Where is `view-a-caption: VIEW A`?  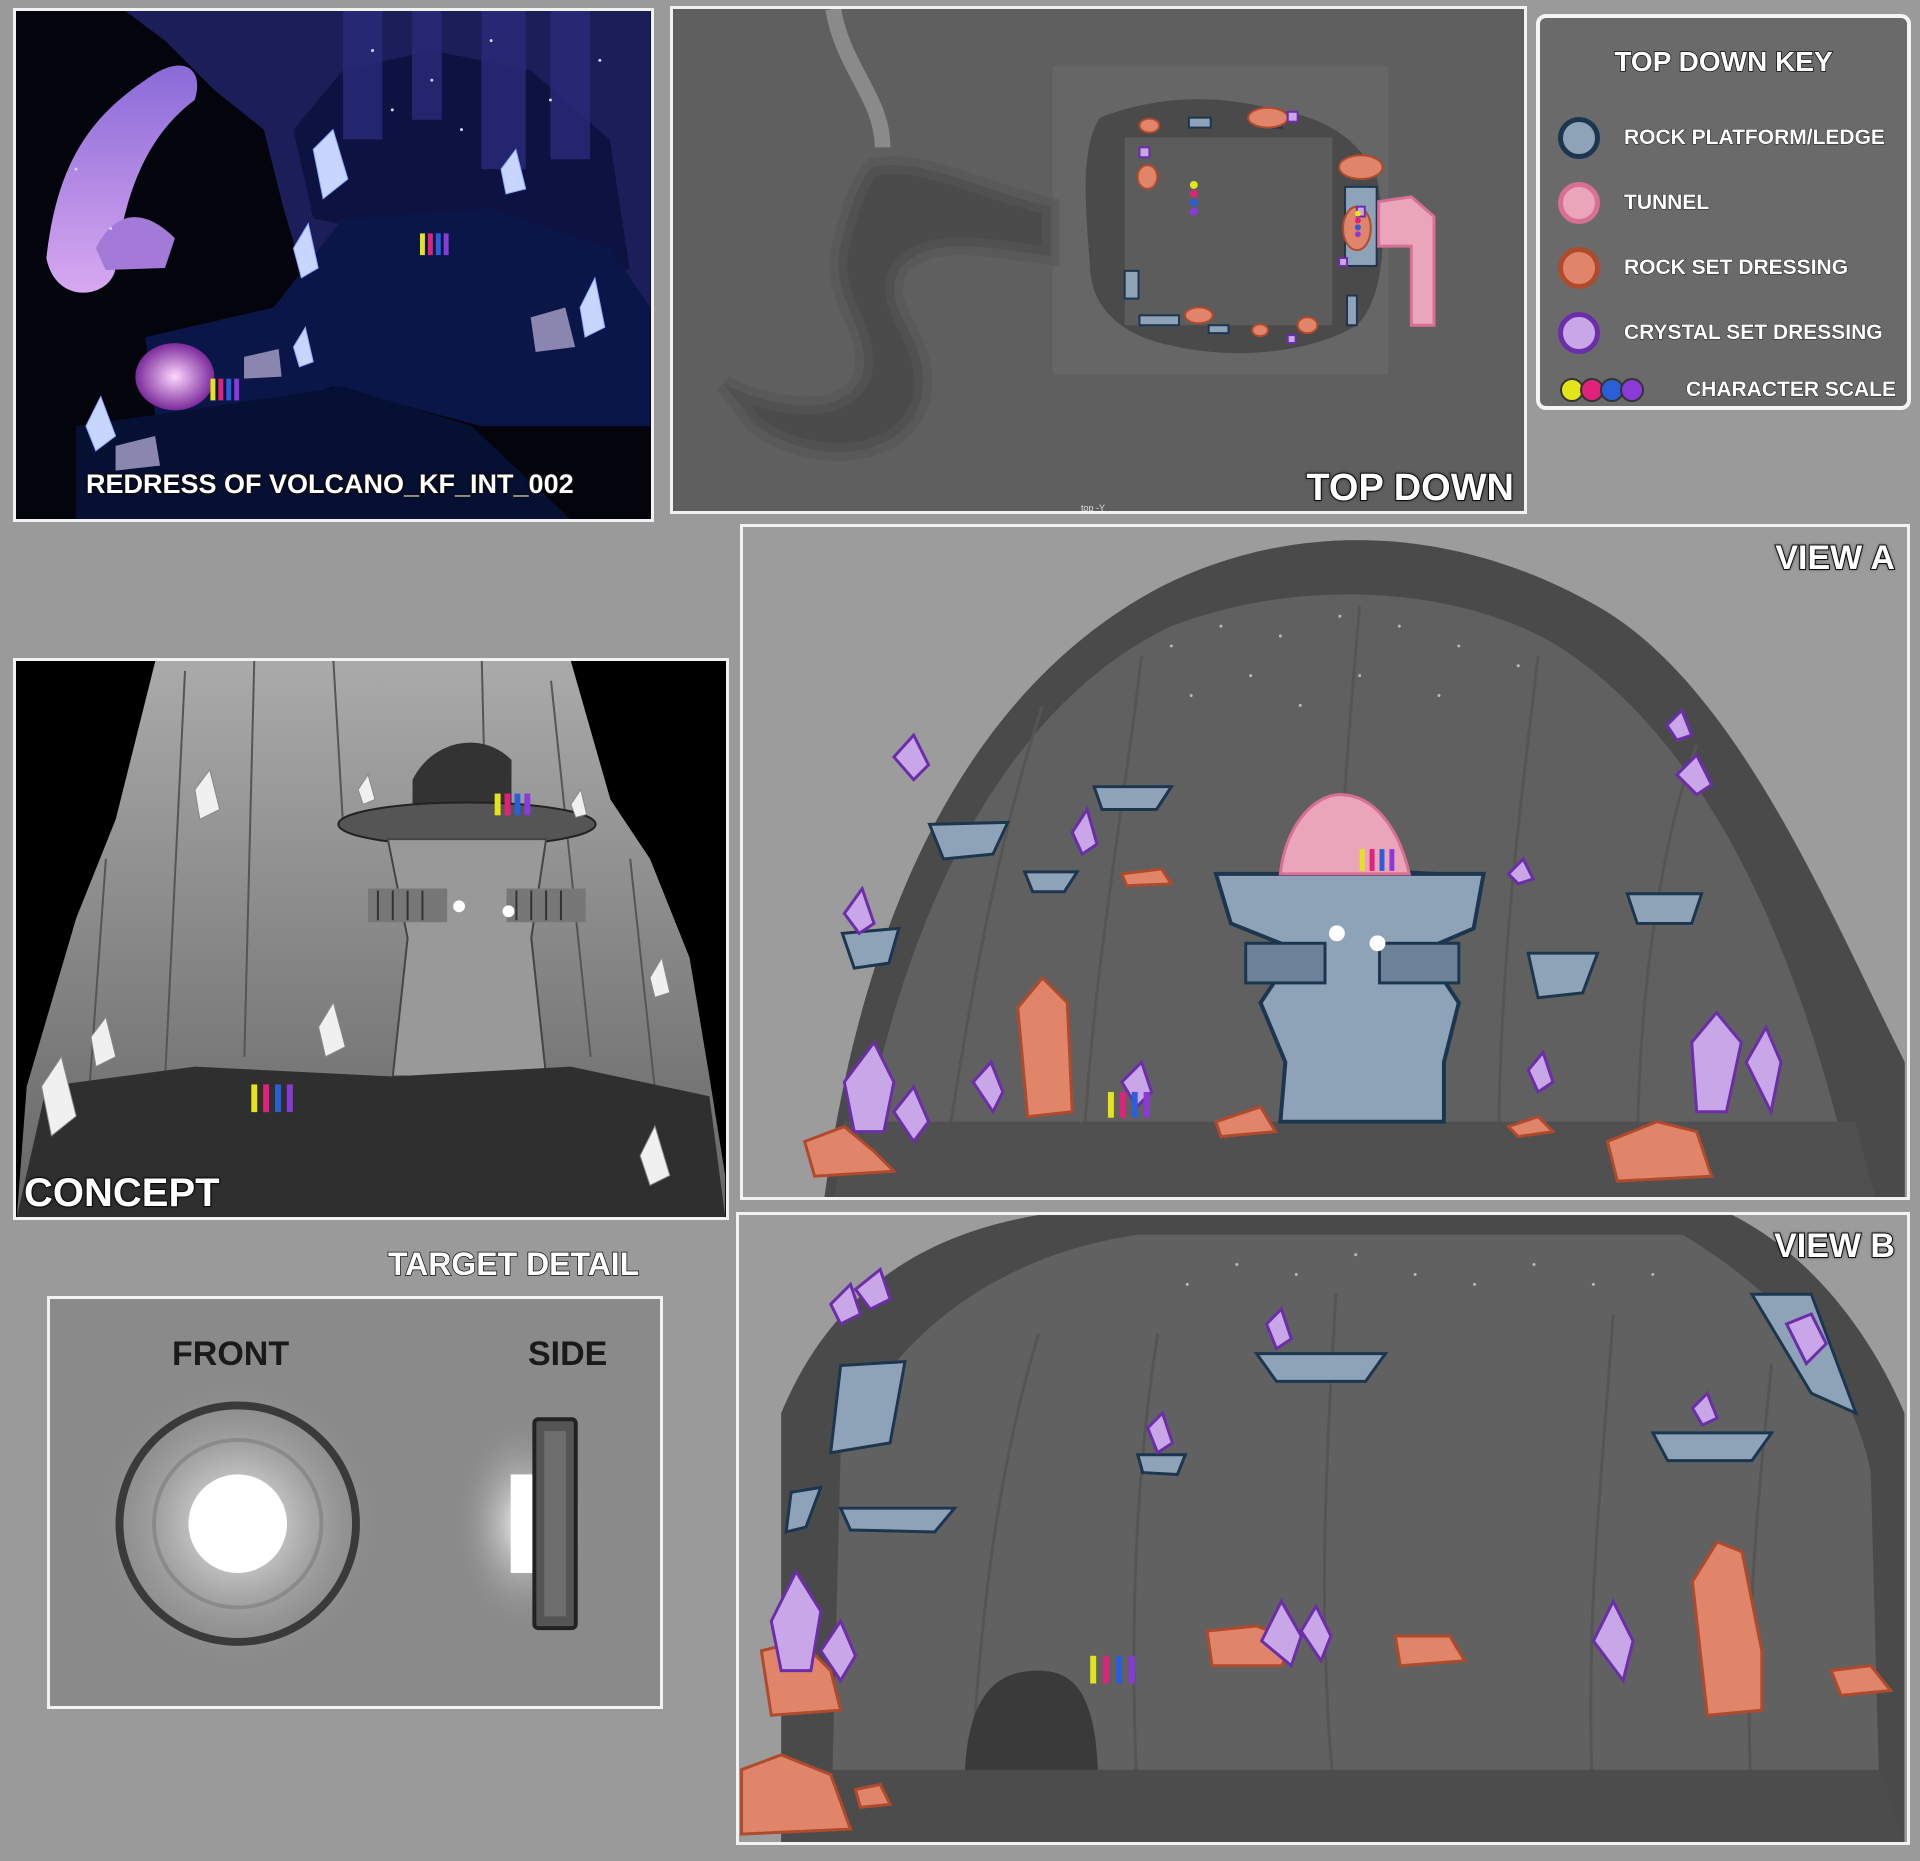 view-a-caption: VIEW A is located at coordinates (1835, 558).